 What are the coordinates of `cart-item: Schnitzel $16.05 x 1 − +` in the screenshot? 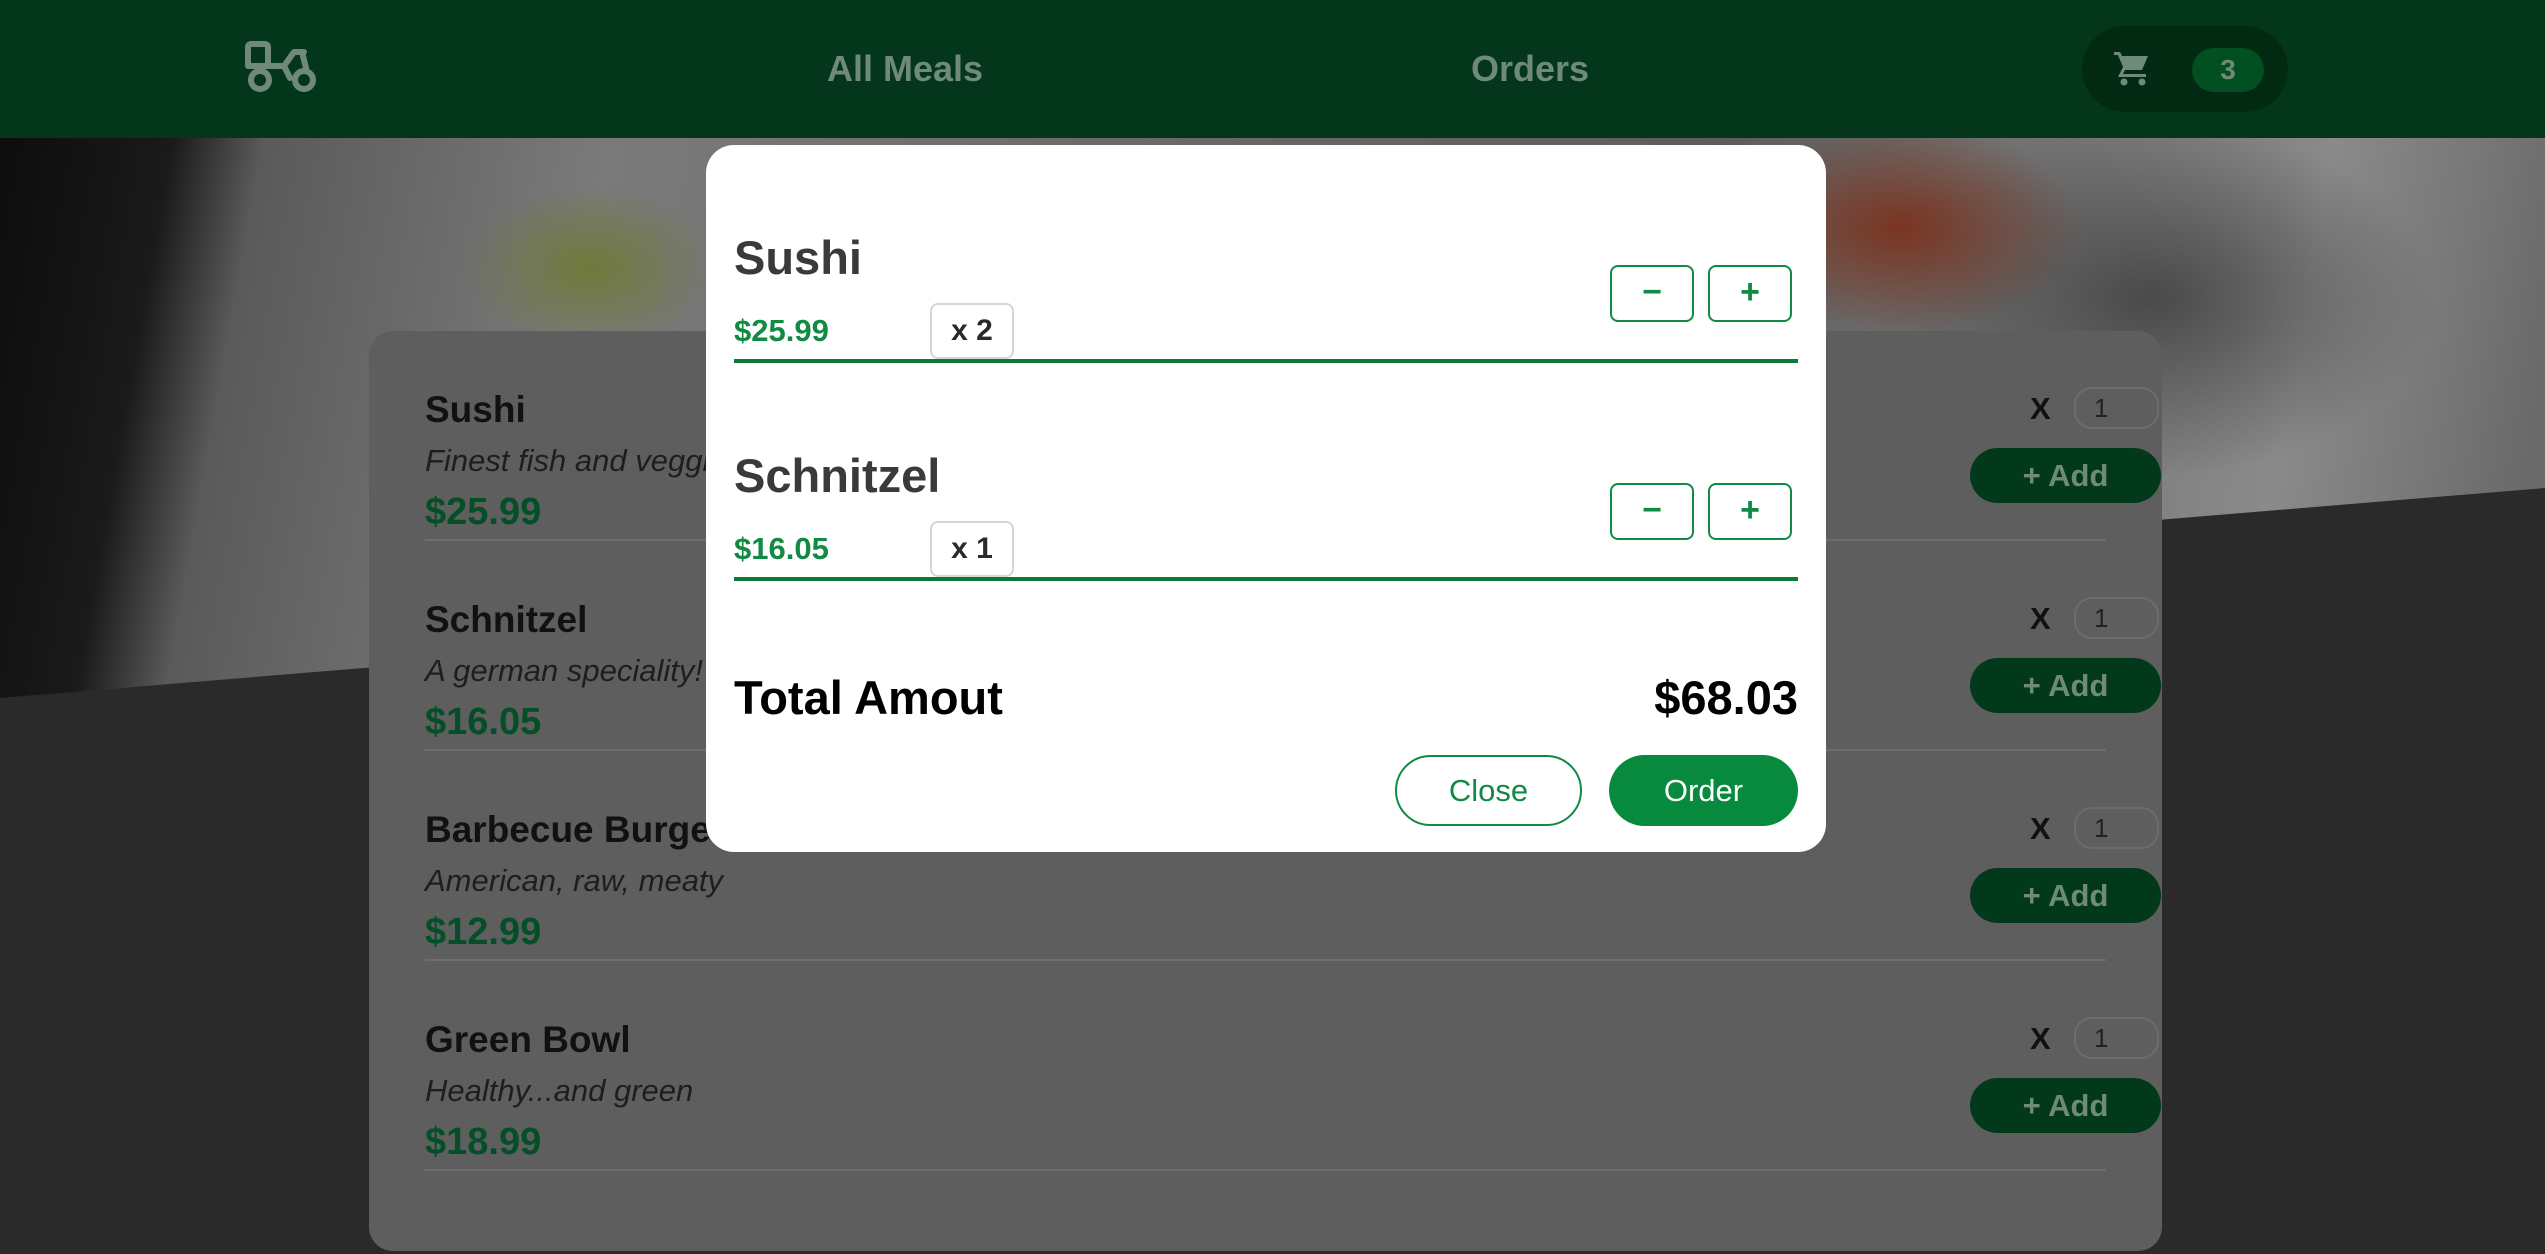 It's located at (1266, 472).